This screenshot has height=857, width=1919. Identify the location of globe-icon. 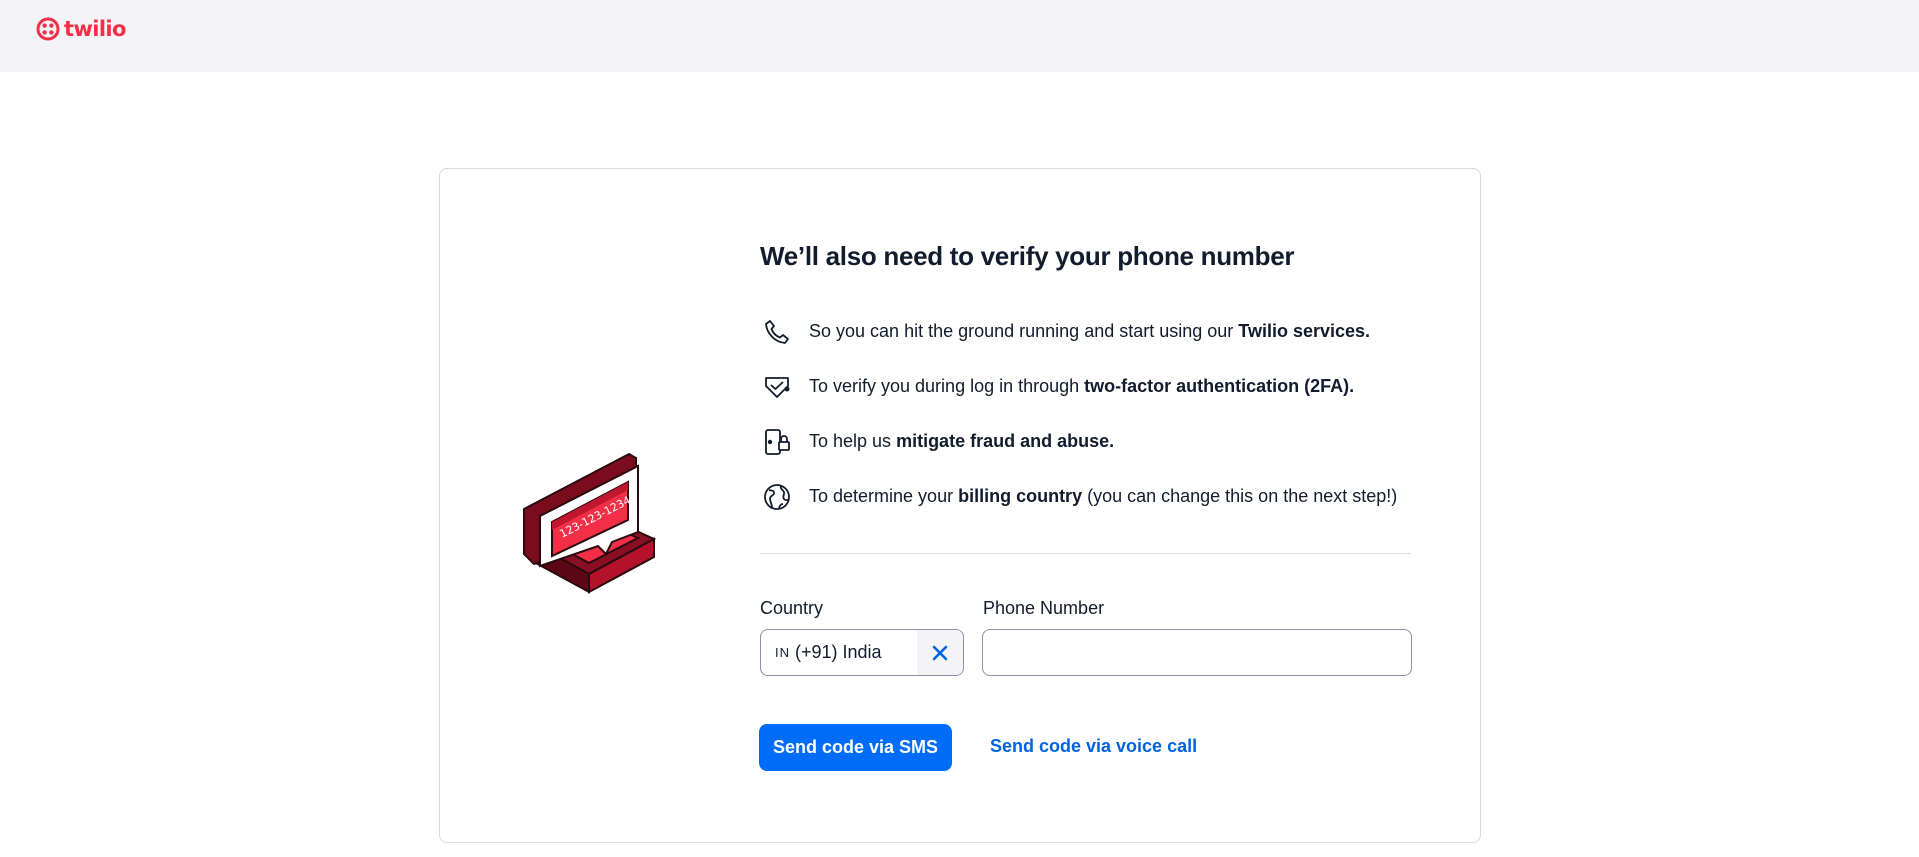
(777, 497).